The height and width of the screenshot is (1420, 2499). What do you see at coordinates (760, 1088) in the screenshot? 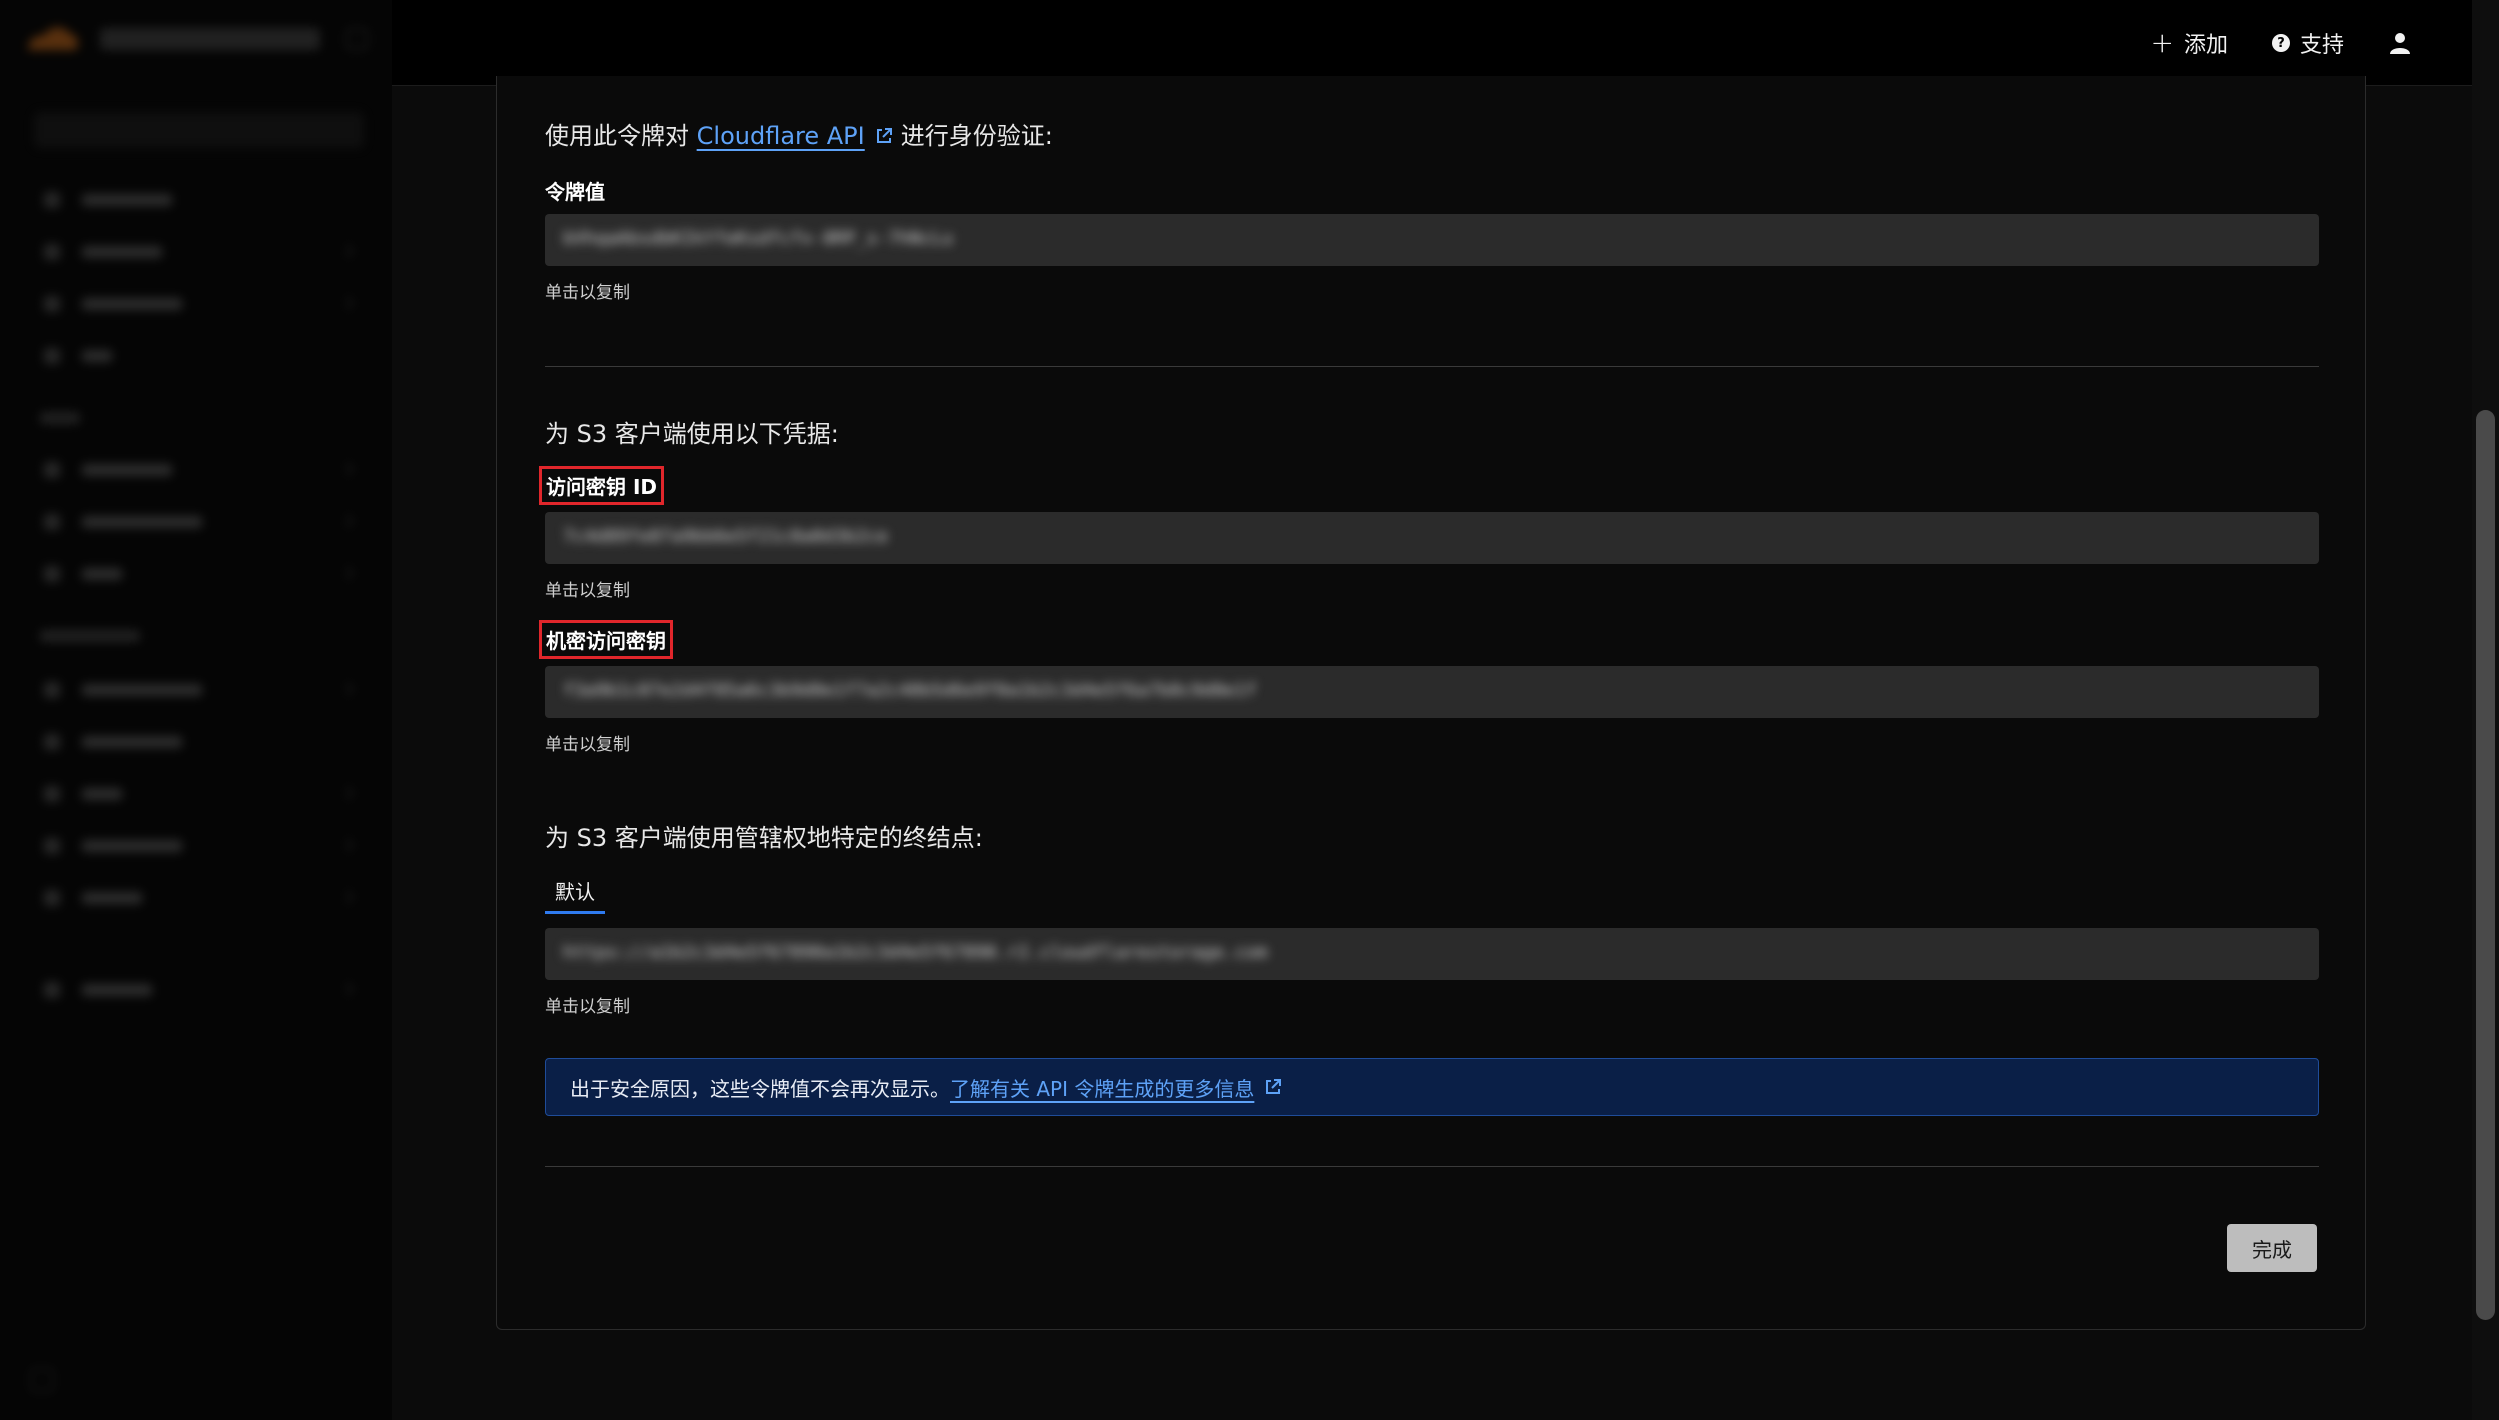
I see `security-notice-text: 出于安全原因，这些令牌值不会再次显示。` at bounding box center [760, 1088].